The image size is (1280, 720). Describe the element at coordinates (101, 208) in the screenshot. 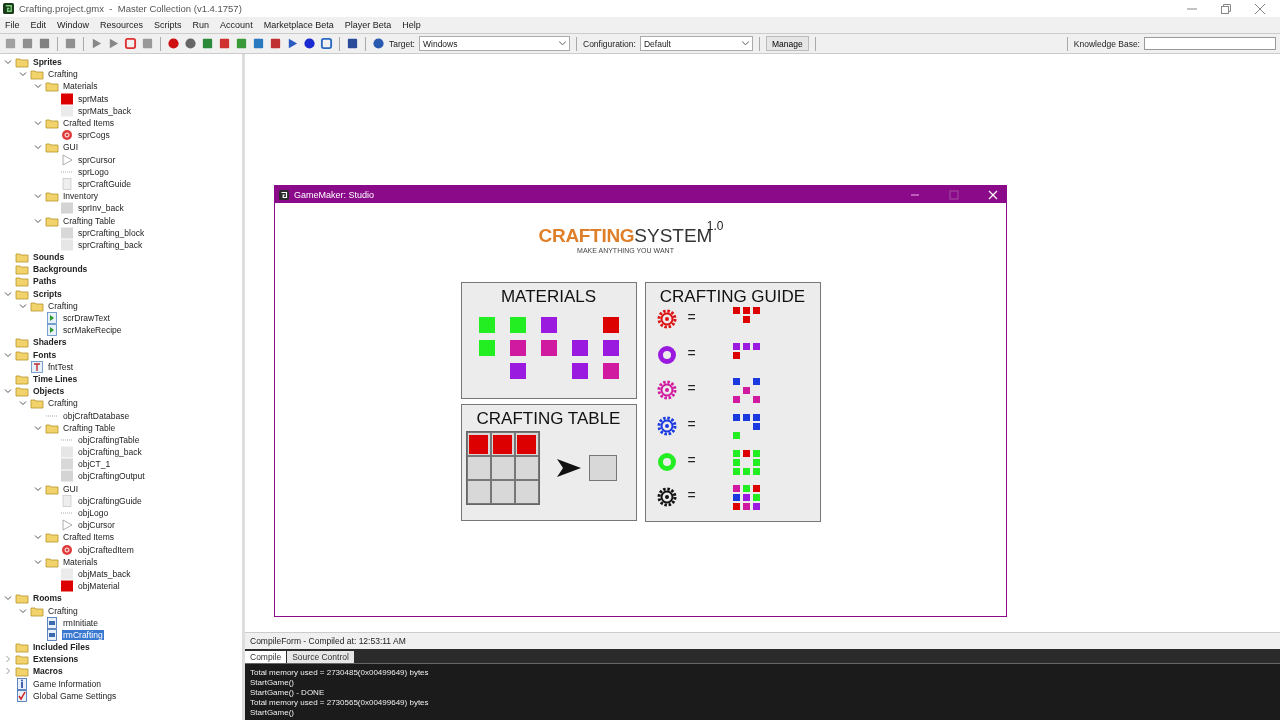

I see `tree-item: sprInv_back` at that location.